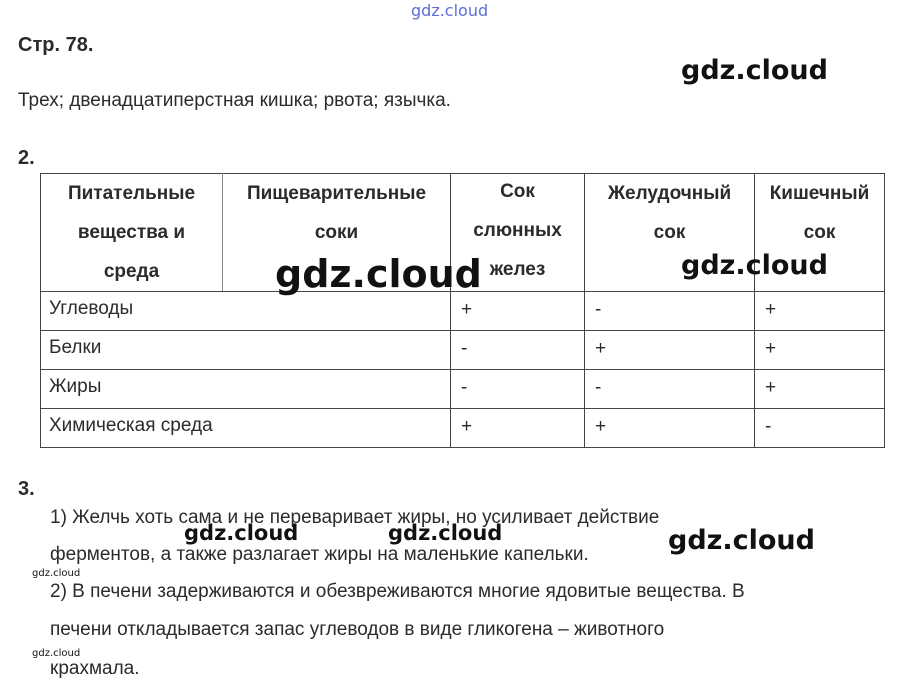 This screenshot has width=898, height=696. I want to click on cell-fats-intestinal: +, so click(819, 389).